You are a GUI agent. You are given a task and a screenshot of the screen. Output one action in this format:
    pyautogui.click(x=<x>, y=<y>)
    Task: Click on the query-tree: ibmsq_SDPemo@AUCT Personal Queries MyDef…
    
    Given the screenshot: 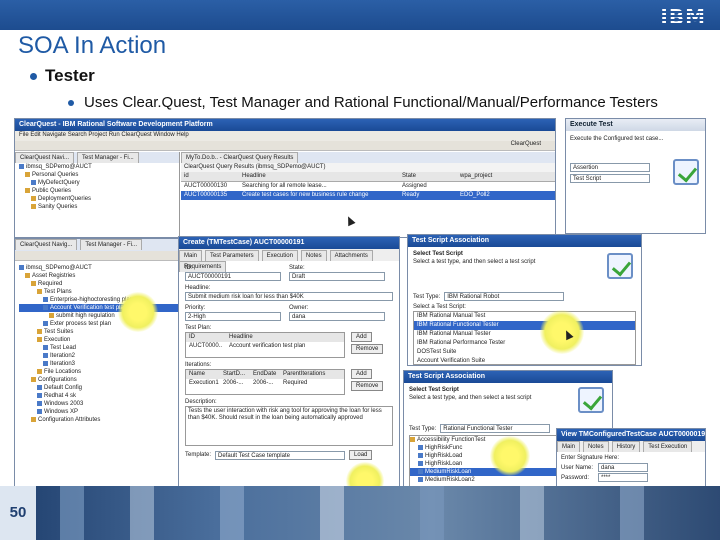 What is the action you would take?
    pyautogui.click(x=97, y=187)
    